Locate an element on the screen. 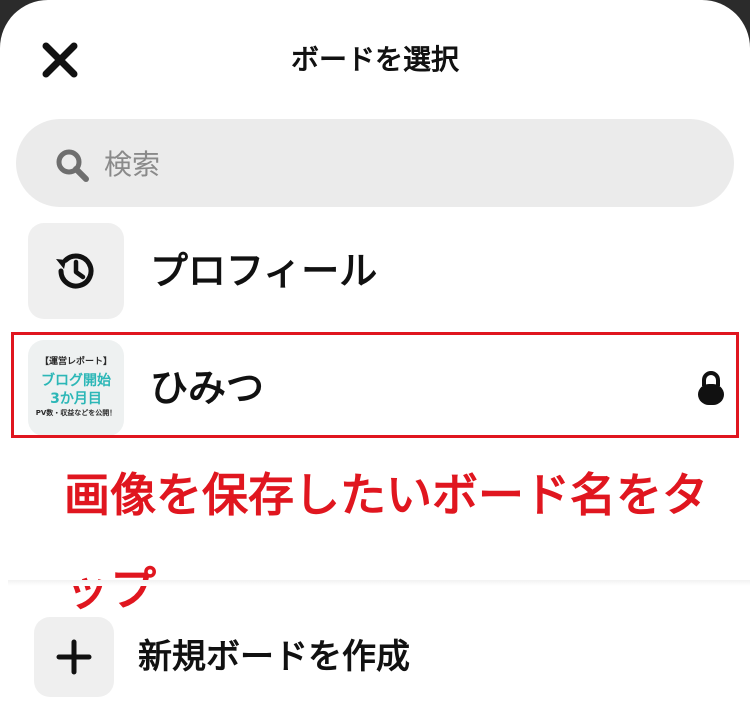  lock-icon is located at coordinates (711, 388).